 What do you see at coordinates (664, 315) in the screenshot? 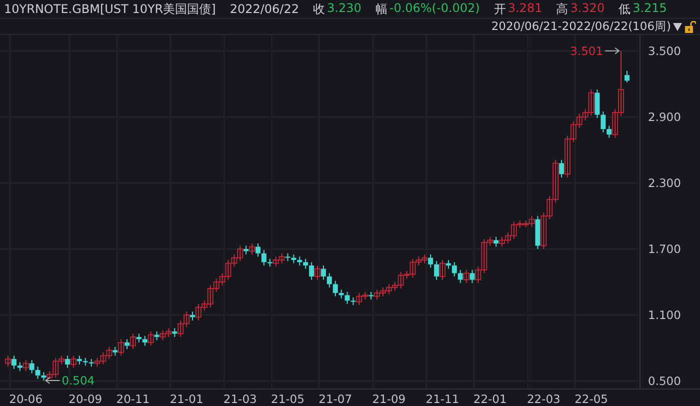
I see `y-axis-label: 1.100` at bounding box center [664, 315].